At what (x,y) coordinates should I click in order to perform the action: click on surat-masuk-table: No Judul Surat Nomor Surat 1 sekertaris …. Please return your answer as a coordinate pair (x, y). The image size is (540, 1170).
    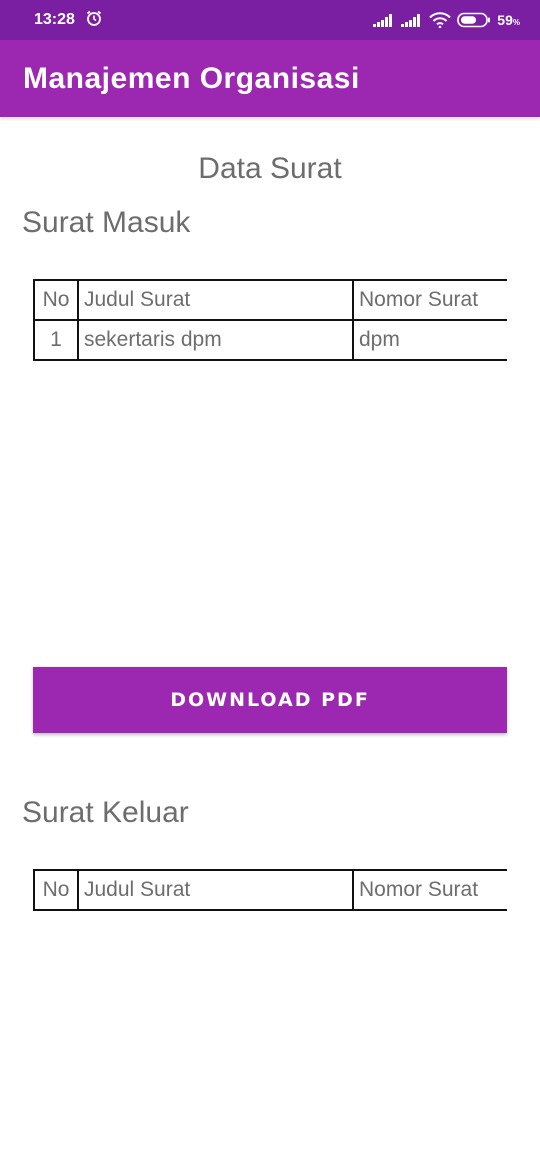
    Looking at the image, I should click on (270, 320).